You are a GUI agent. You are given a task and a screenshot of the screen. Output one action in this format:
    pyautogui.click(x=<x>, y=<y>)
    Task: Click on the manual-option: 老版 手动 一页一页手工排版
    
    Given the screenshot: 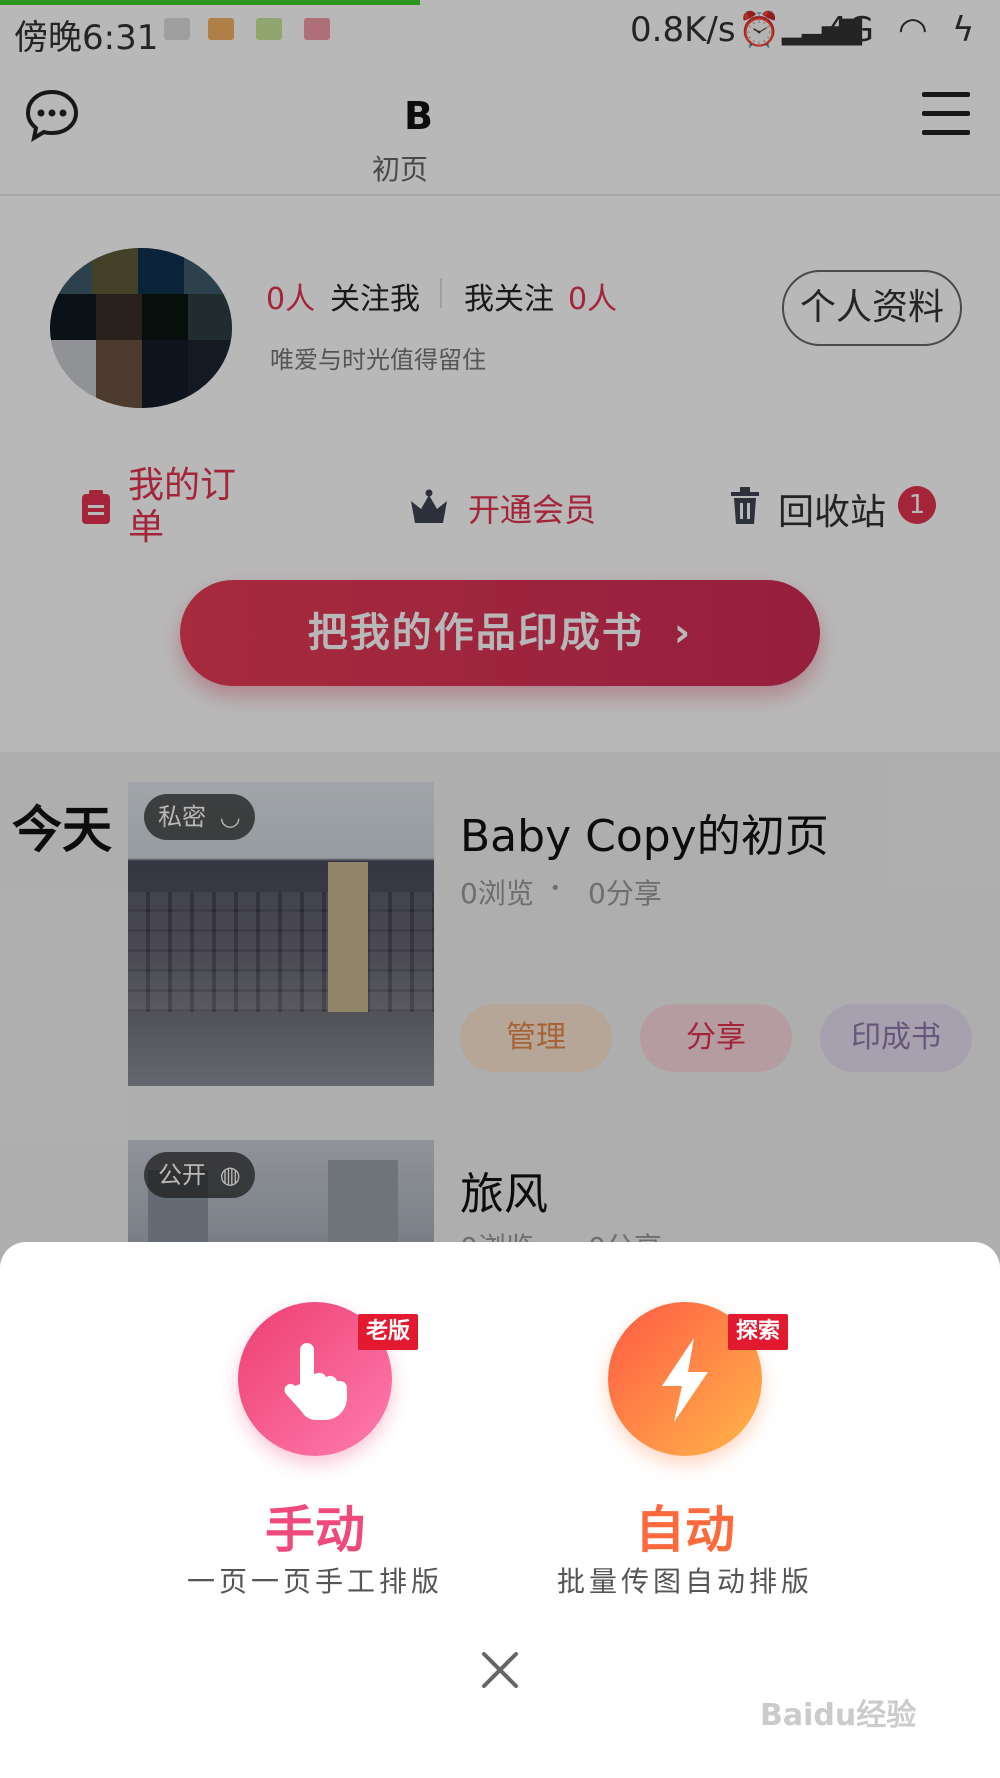 What is the action you would take?
    pyautogui.click(x=330, y=1452)
    